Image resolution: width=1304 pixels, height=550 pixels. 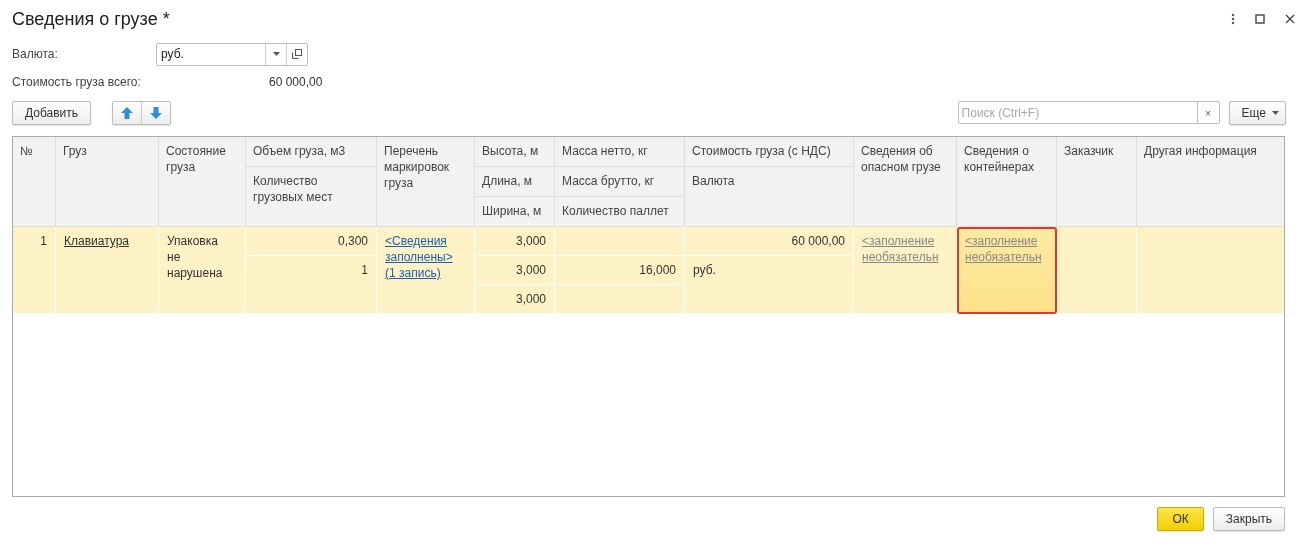 I want to click on table-cell: 16,000, so click(x=620, y=270).